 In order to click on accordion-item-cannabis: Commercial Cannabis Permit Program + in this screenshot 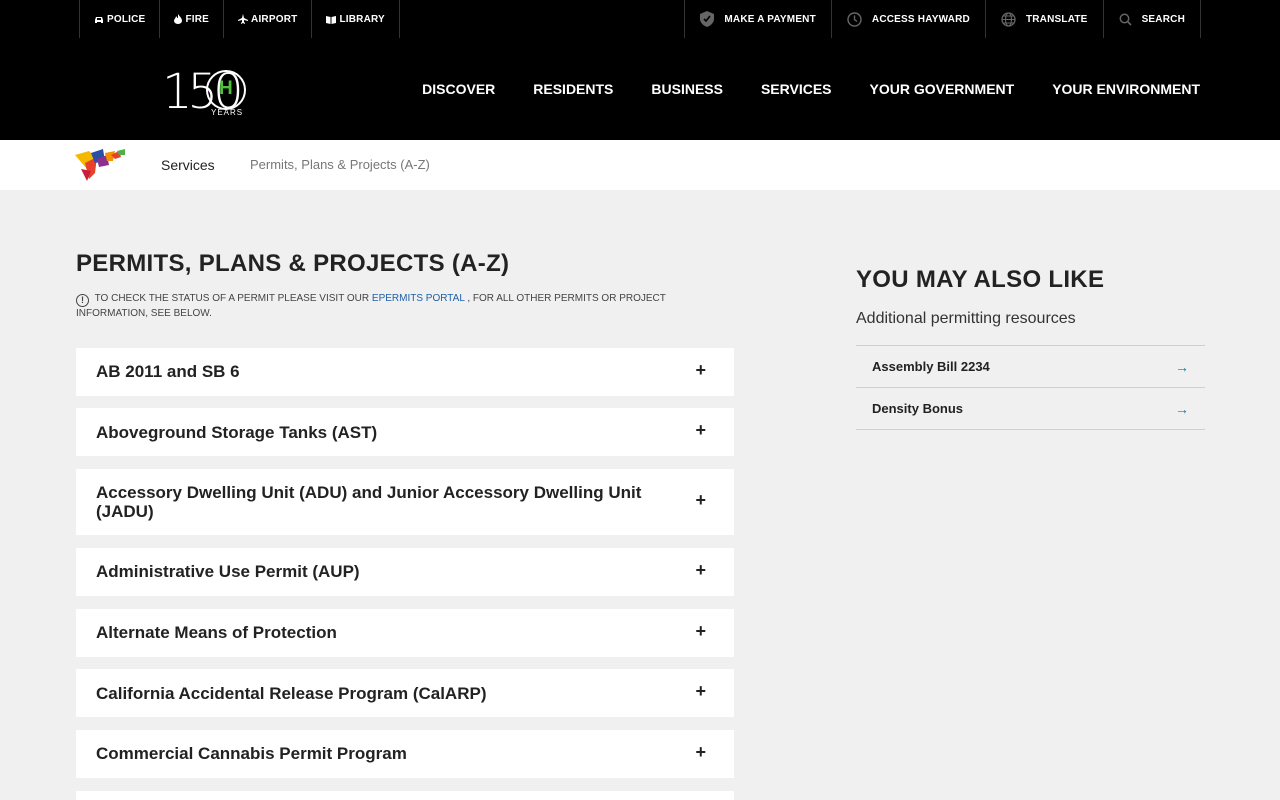, I will do `click(405, 754)`.